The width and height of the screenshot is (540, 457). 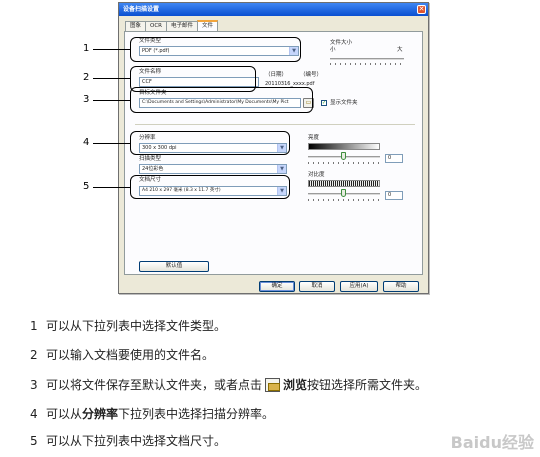 What do you see at coordinates (394, 158) in the screenshot?
I see `brightness-value-input: 0` at bounding box center [394, 158].